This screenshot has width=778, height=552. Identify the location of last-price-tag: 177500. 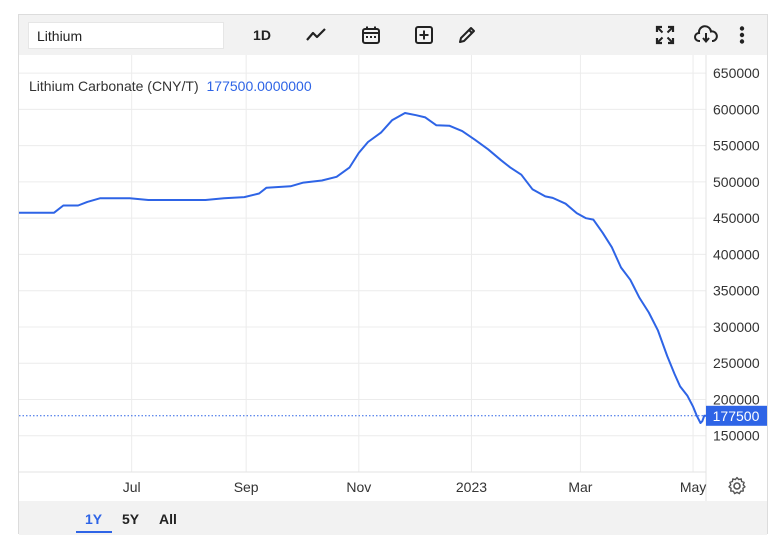
(736, 415).